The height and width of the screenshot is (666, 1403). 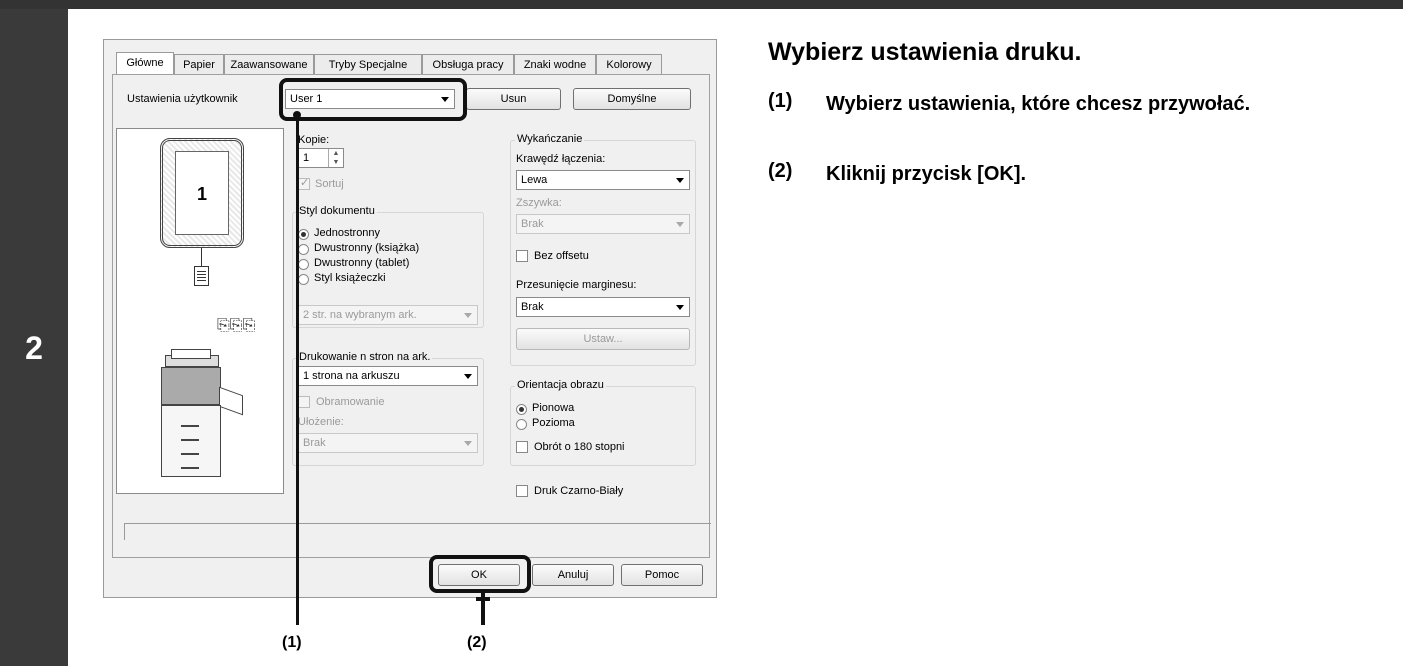 What do you see at coordinates (360, 315) in the screenshot?
I see `booklet-select-value: 2 str. na wybranym ark.` at bounding box center [360, 315].